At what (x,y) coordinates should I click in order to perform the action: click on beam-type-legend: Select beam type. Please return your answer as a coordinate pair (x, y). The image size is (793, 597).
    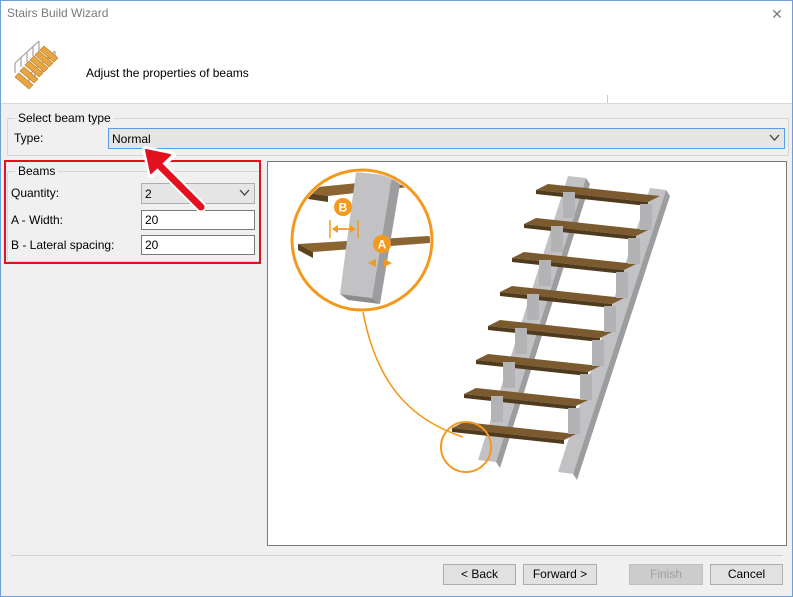
    Looking at the image, I should click on (64, 118).